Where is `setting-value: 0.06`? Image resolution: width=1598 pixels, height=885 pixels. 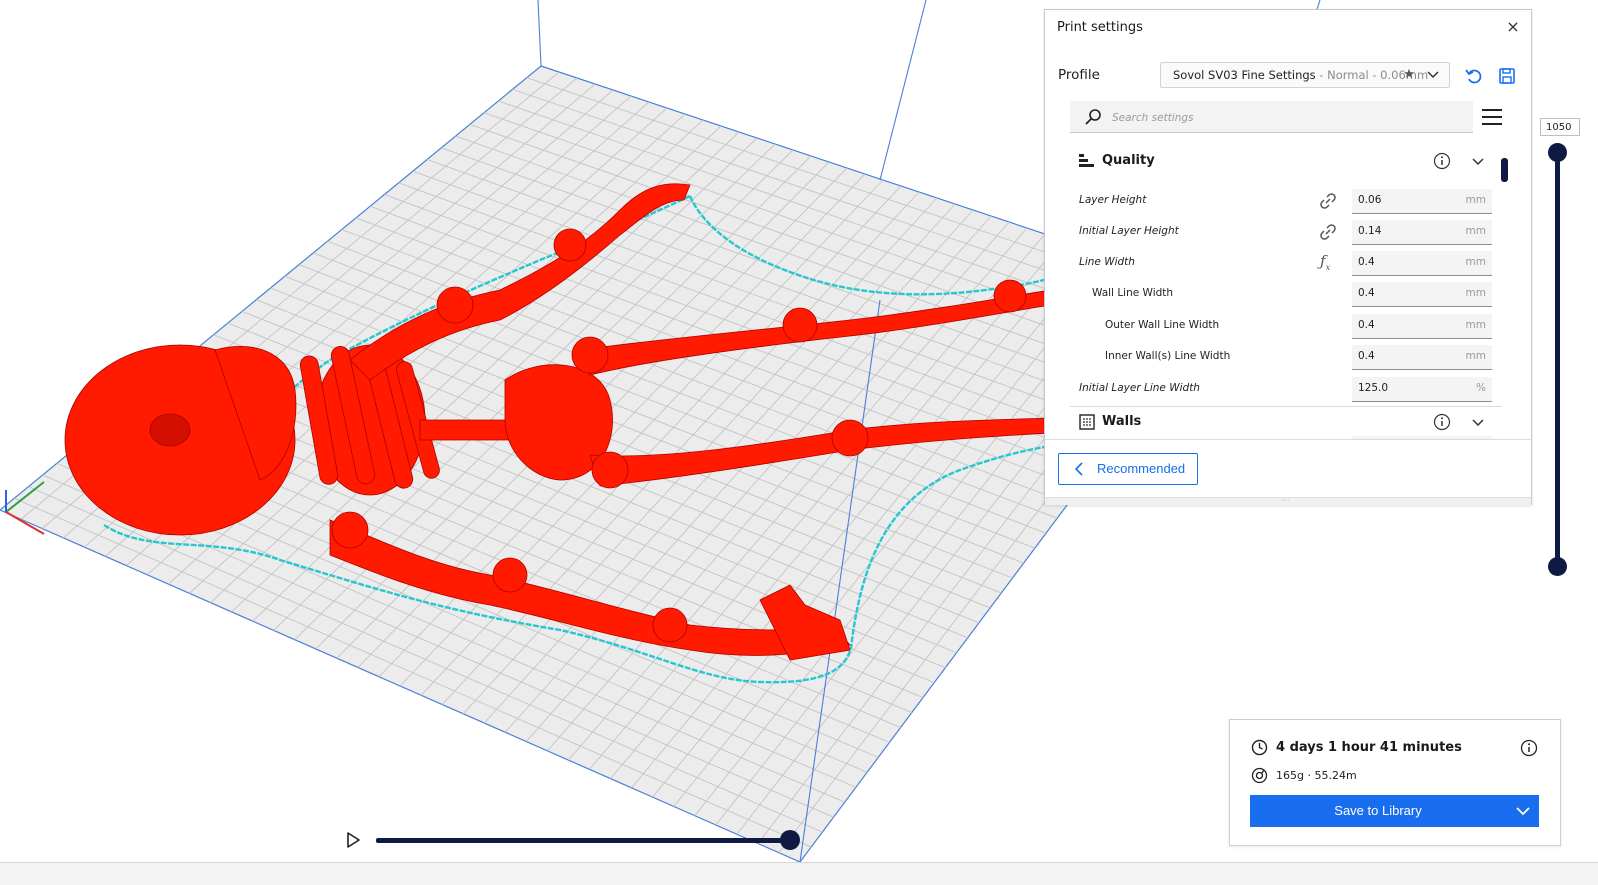 setting-value: 0.06 is located at coordinates (1370, 200).